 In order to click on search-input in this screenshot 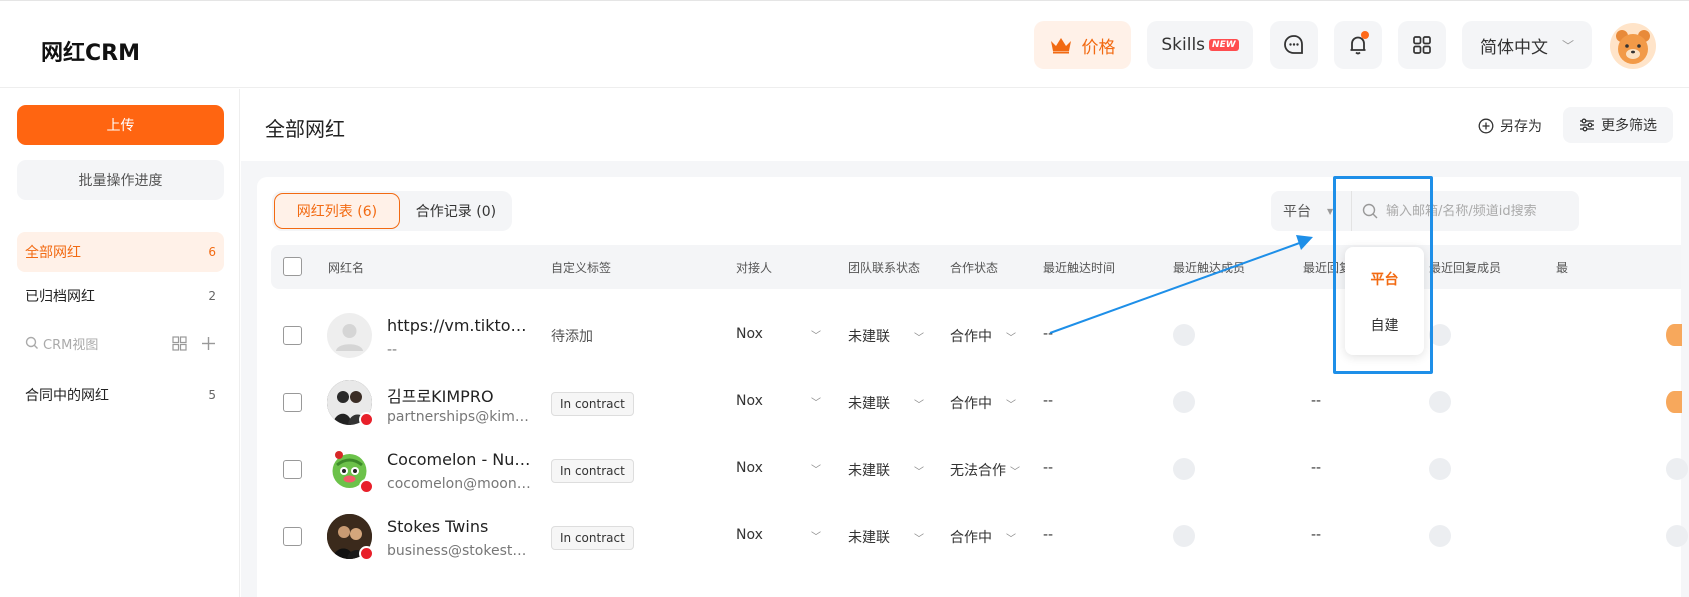, I will do `click(1481, 211)`.